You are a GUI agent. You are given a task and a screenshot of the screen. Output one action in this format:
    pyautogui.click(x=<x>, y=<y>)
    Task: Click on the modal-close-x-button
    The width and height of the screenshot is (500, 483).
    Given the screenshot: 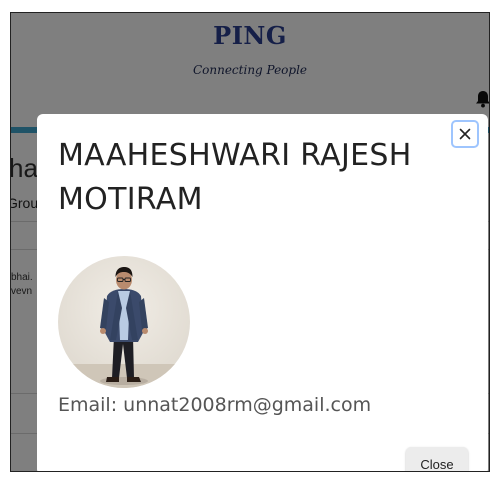 What is the action you would take?
    pyautogui.click(x=465, y=134)
    